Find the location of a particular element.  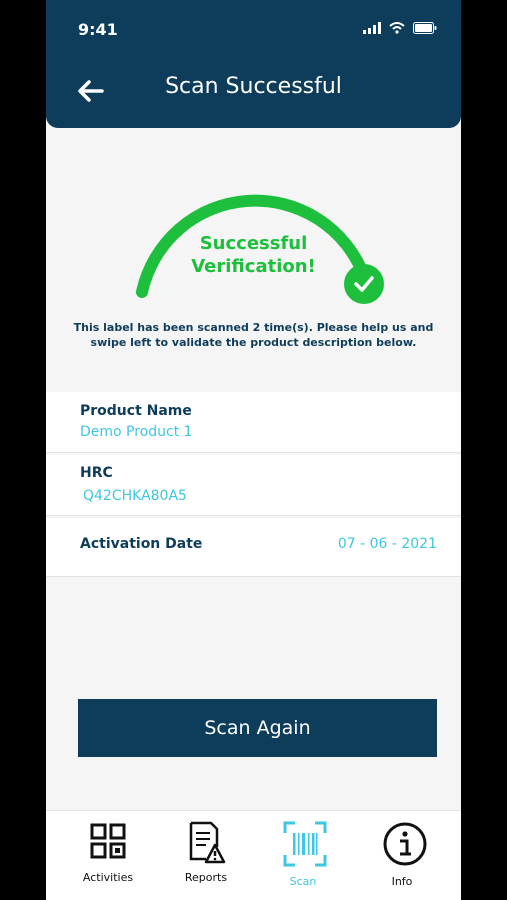

hrc-label: HRC is located at coordinates (96, 473).